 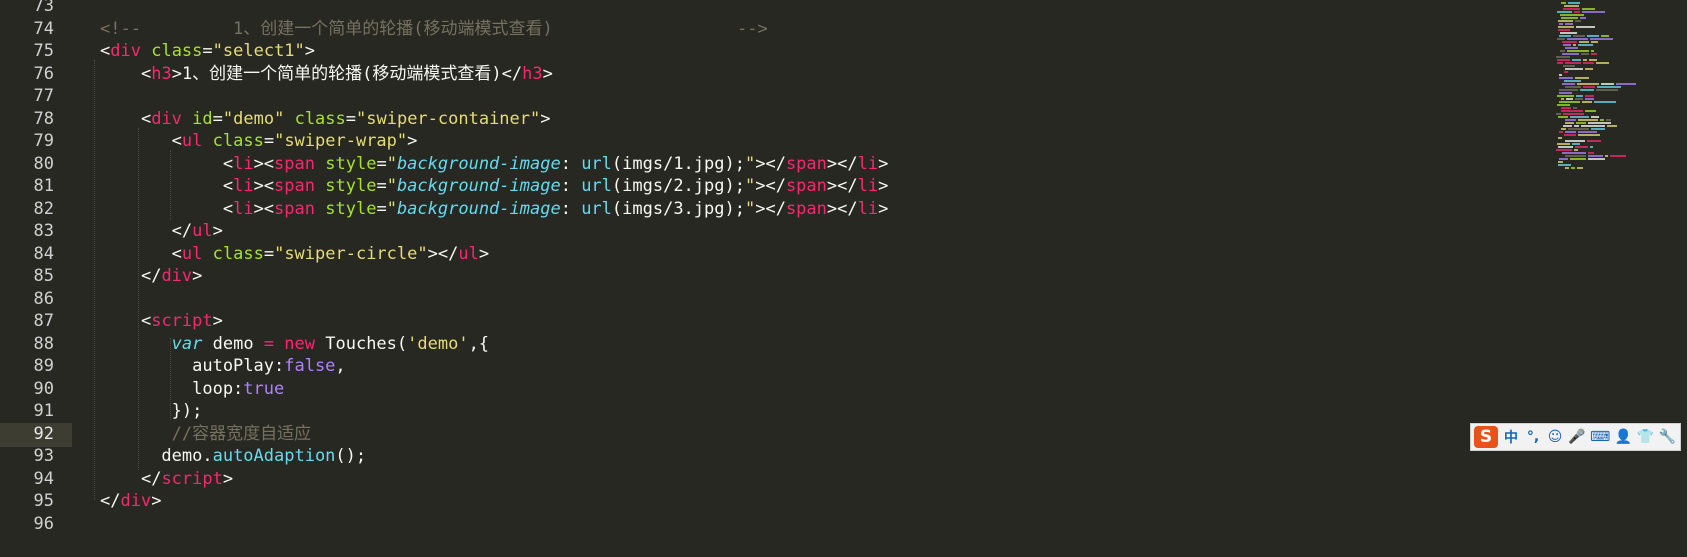 I want to click on code-line: <script>, so click(x=161, y=321).